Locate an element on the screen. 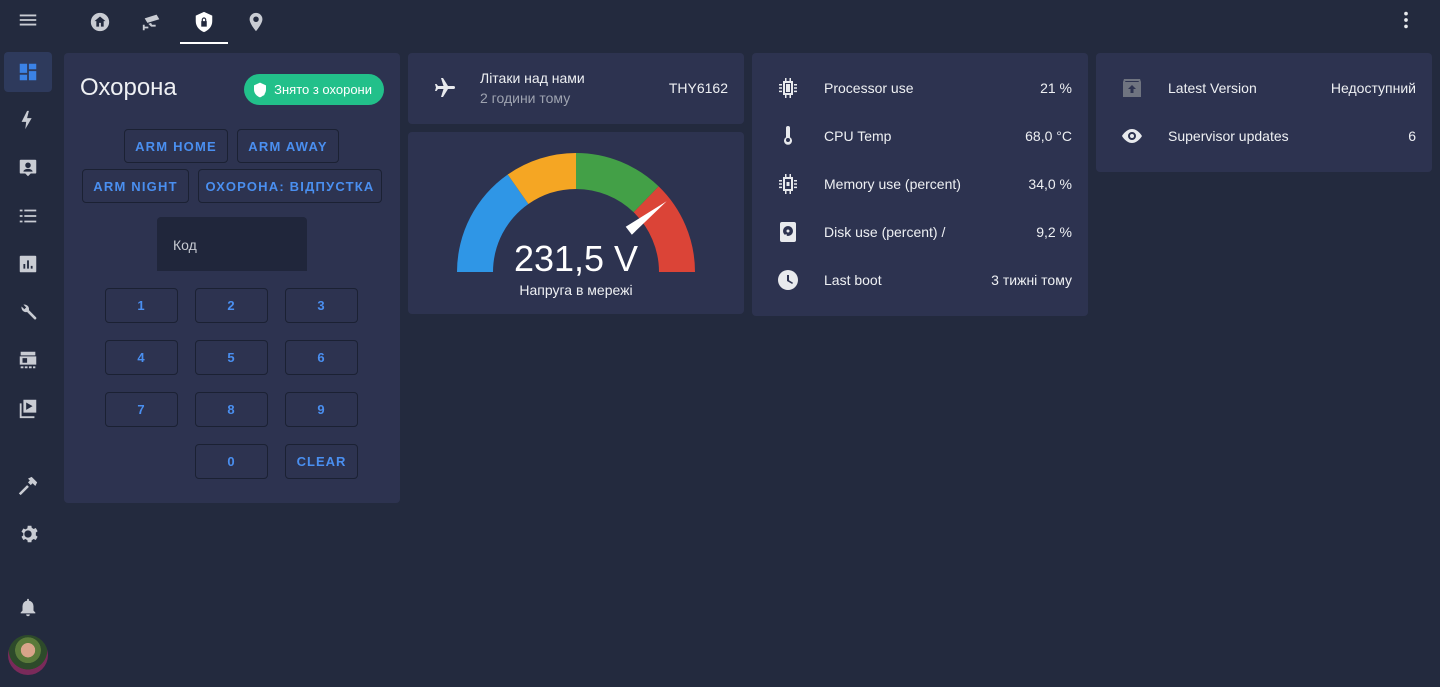 This screenshot has height=687, width=1440. keypad-key-9: 9 is located at coordinates (321, 409).